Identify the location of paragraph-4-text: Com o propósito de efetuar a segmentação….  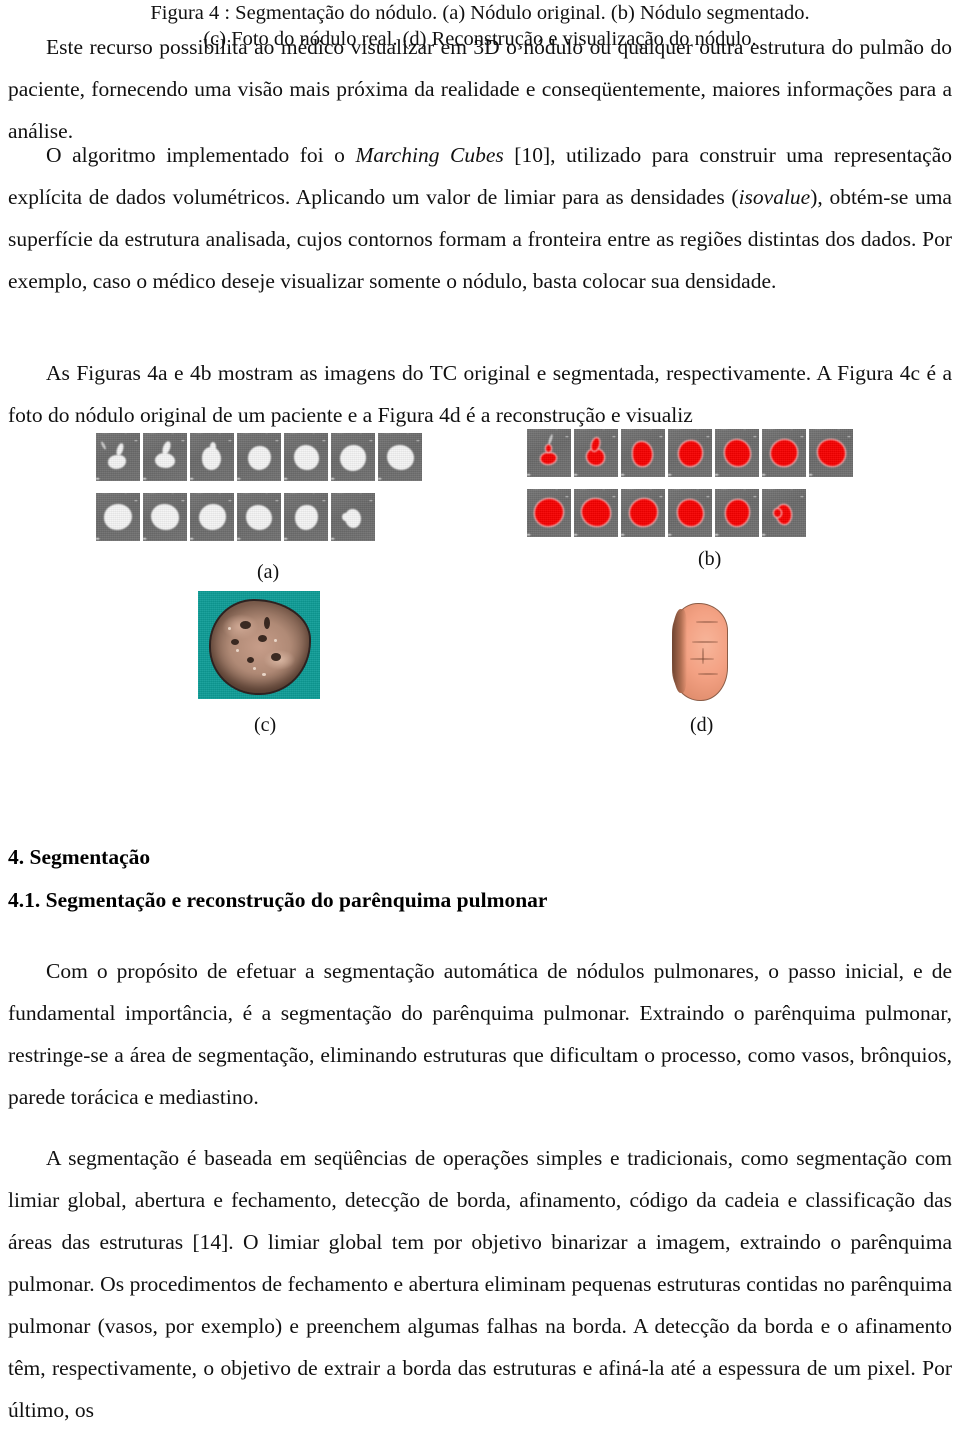
(480, 1033).